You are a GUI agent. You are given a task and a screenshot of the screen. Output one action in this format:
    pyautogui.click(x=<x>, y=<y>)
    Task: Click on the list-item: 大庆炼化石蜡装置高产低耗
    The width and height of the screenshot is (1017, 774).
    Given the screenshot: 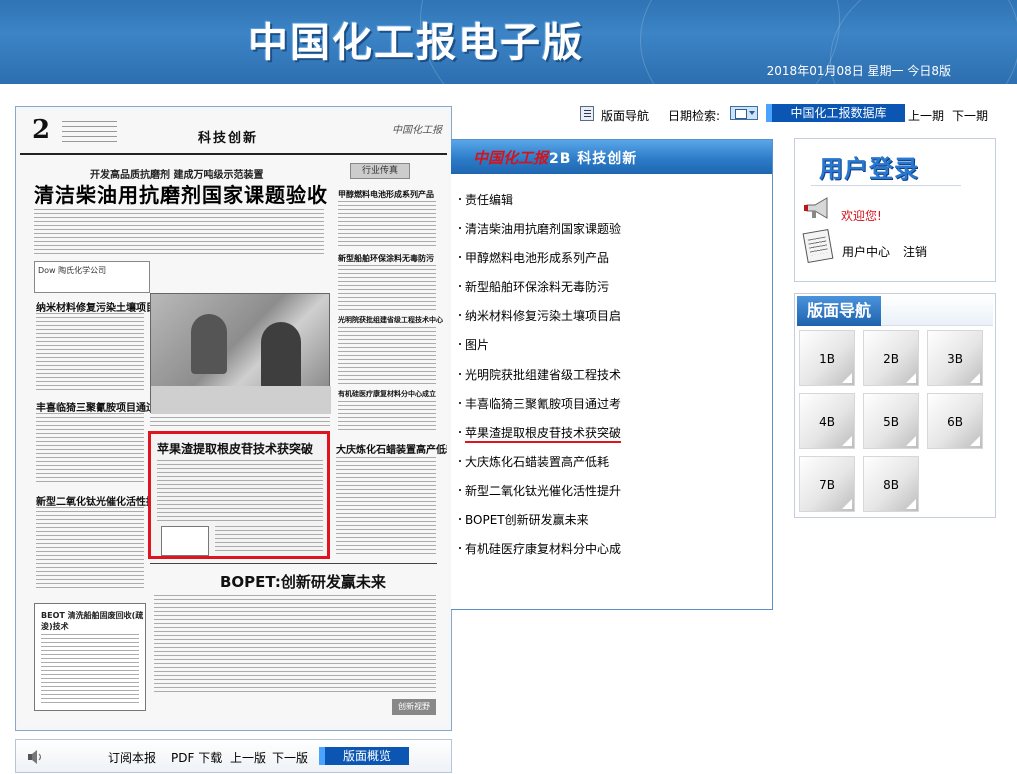 What is the action you would take?
    pyautogui.click(x=540, y=467)
    